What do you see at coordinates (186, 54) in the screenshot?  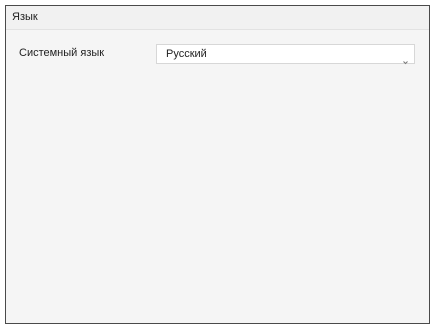 I see `system-language-value: Русский` at bounding box center [186, 54].